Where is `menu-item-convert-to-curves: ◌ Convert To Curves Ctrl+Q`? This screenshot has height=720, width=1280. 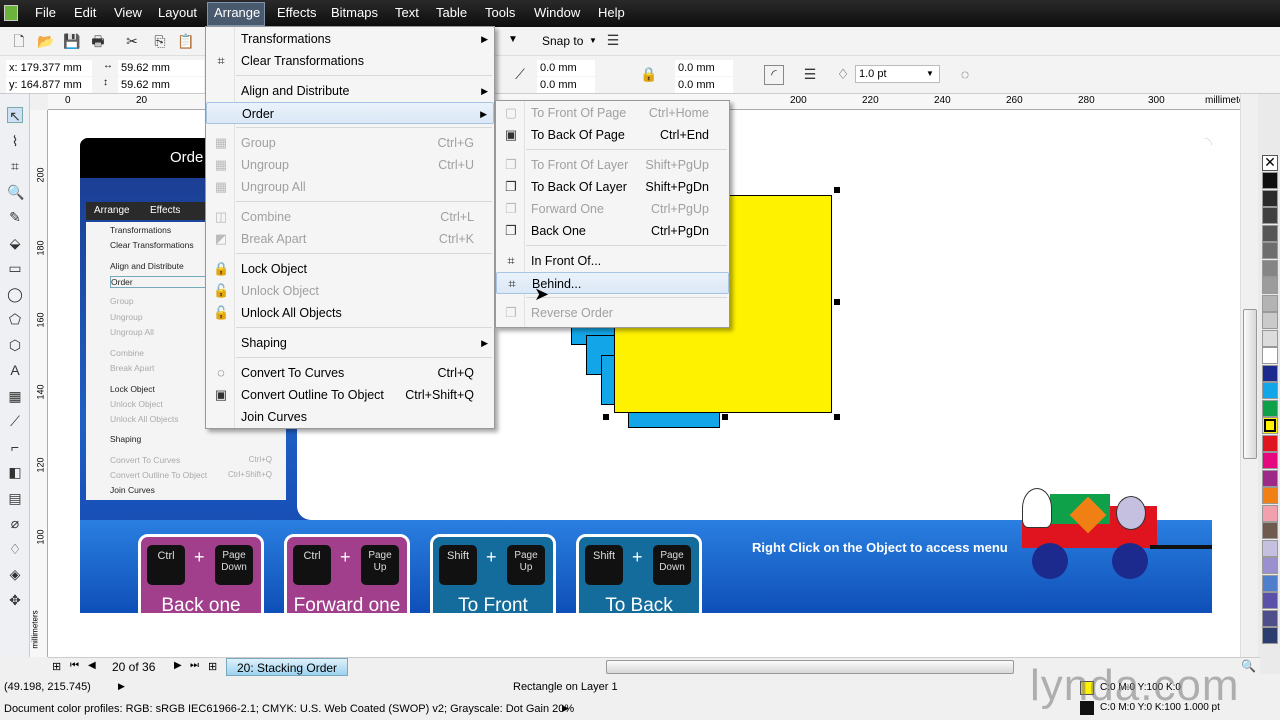
menu-item-convert-to-curves: ◌ Convert To Curves Ctrl+Q is located at coordinates (350, 373).